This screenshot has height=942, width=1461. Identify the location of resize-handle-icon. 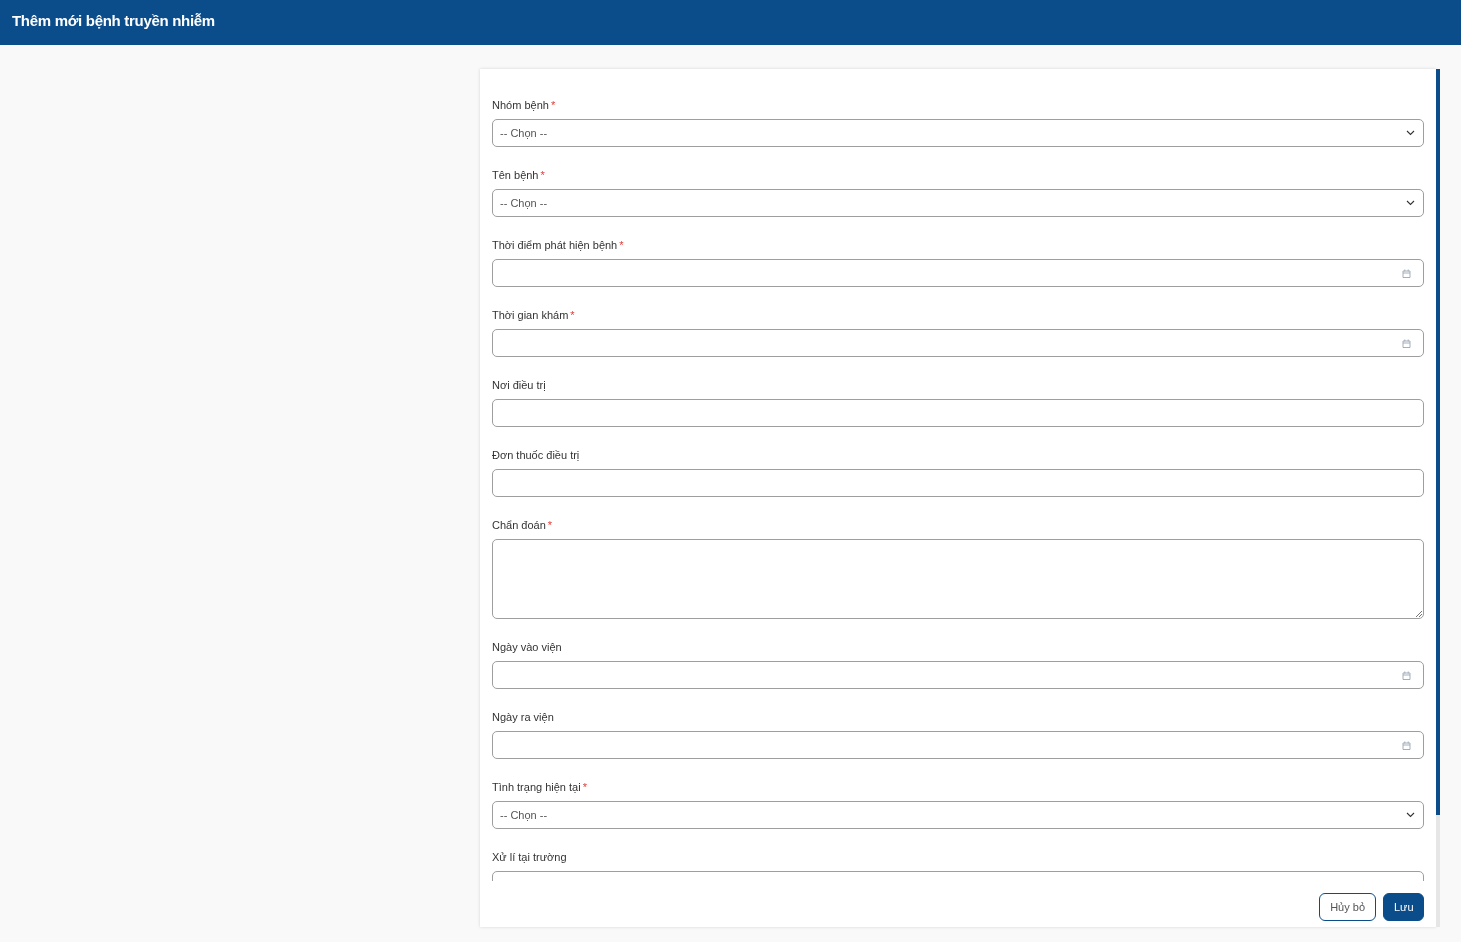
(1418, 613).